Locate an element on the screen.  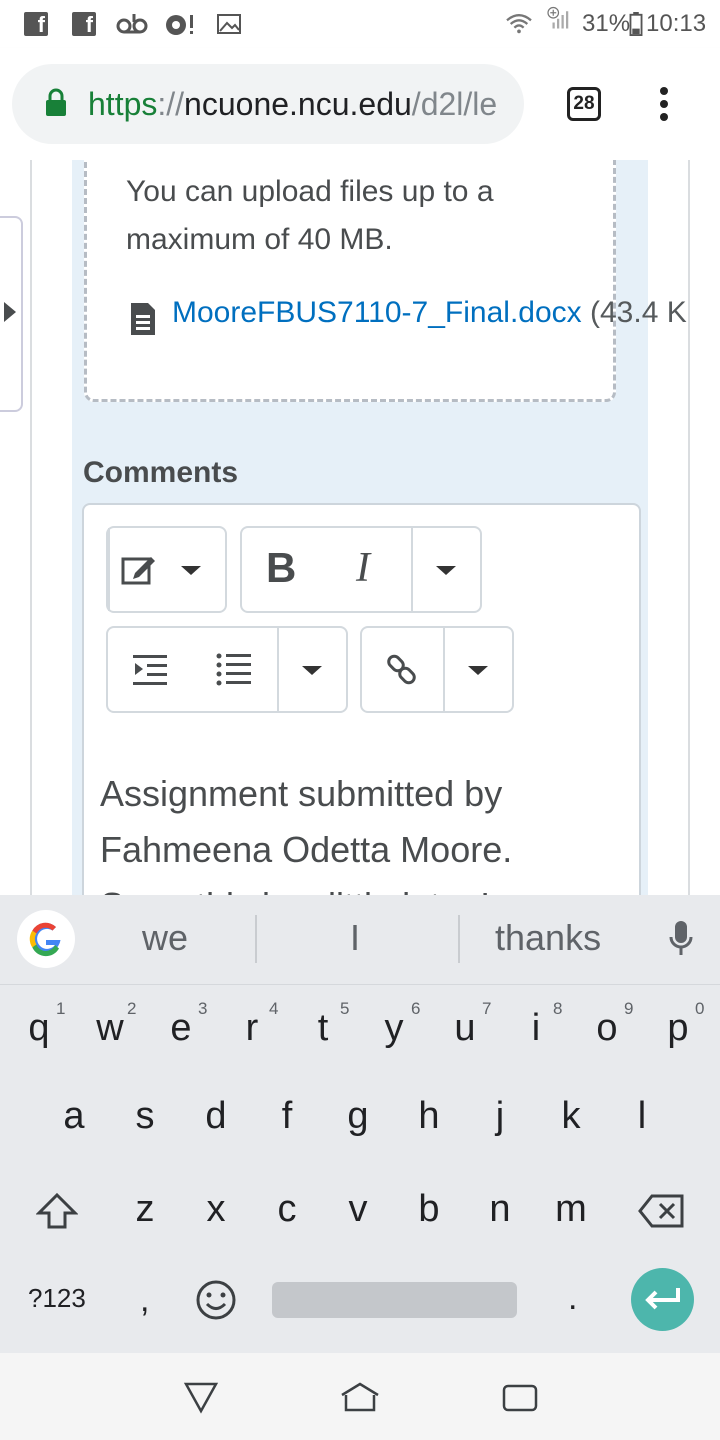
key-hint-6: 6 is located at coordinates (416, 1008).